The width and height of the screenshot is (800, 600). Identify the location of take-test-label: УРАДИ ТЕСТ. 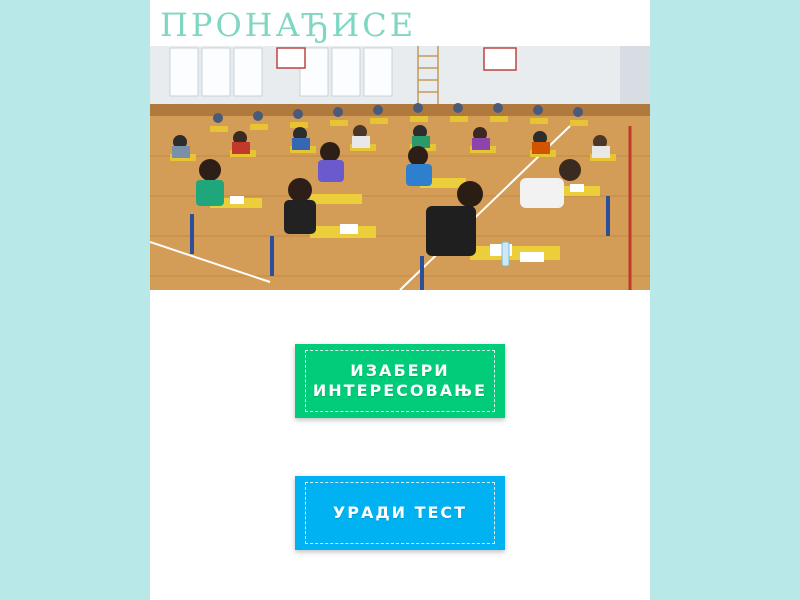
(400, 512).